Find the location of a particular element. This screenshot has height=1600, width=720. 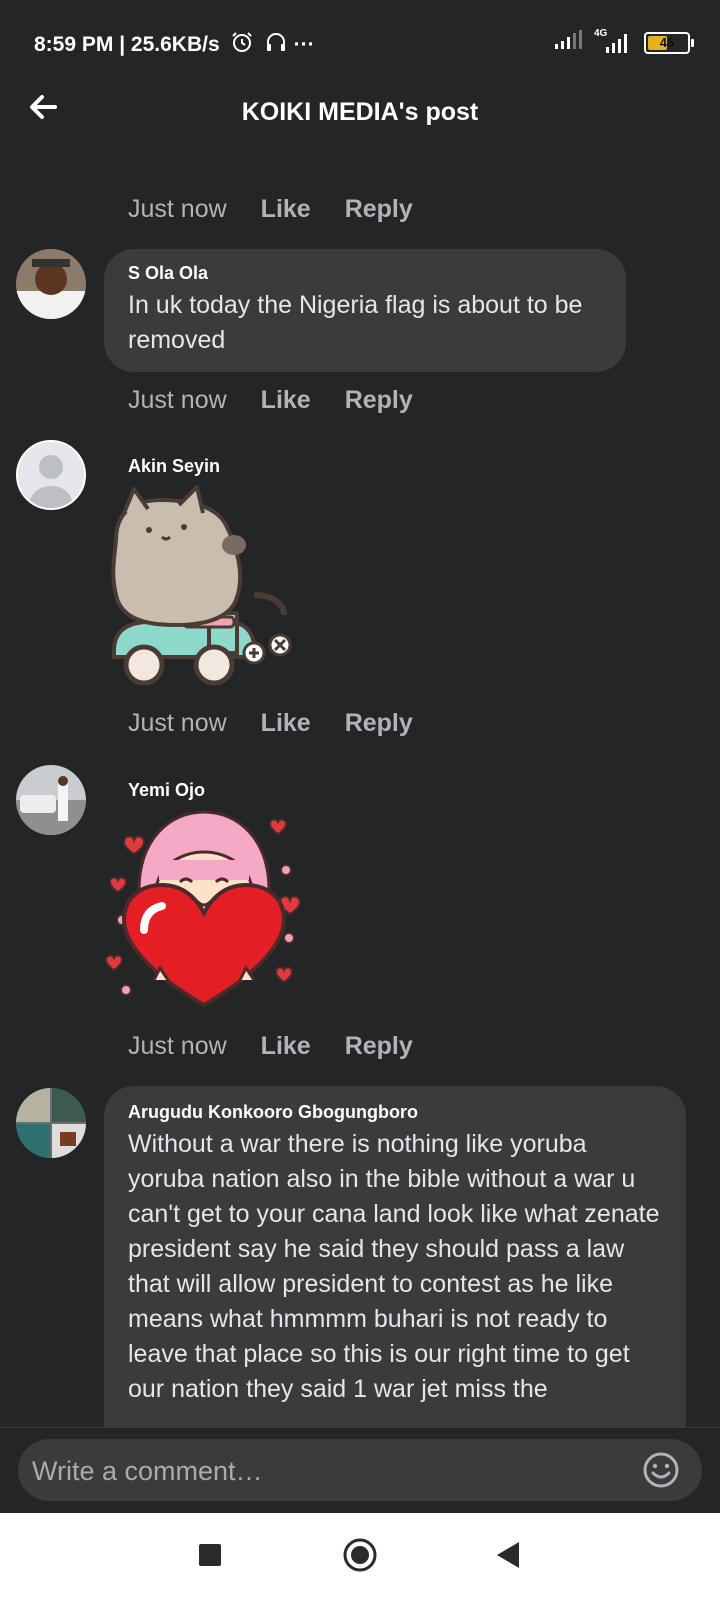

commenter-name: Akin Seyin is located at coordinates (174, 466).